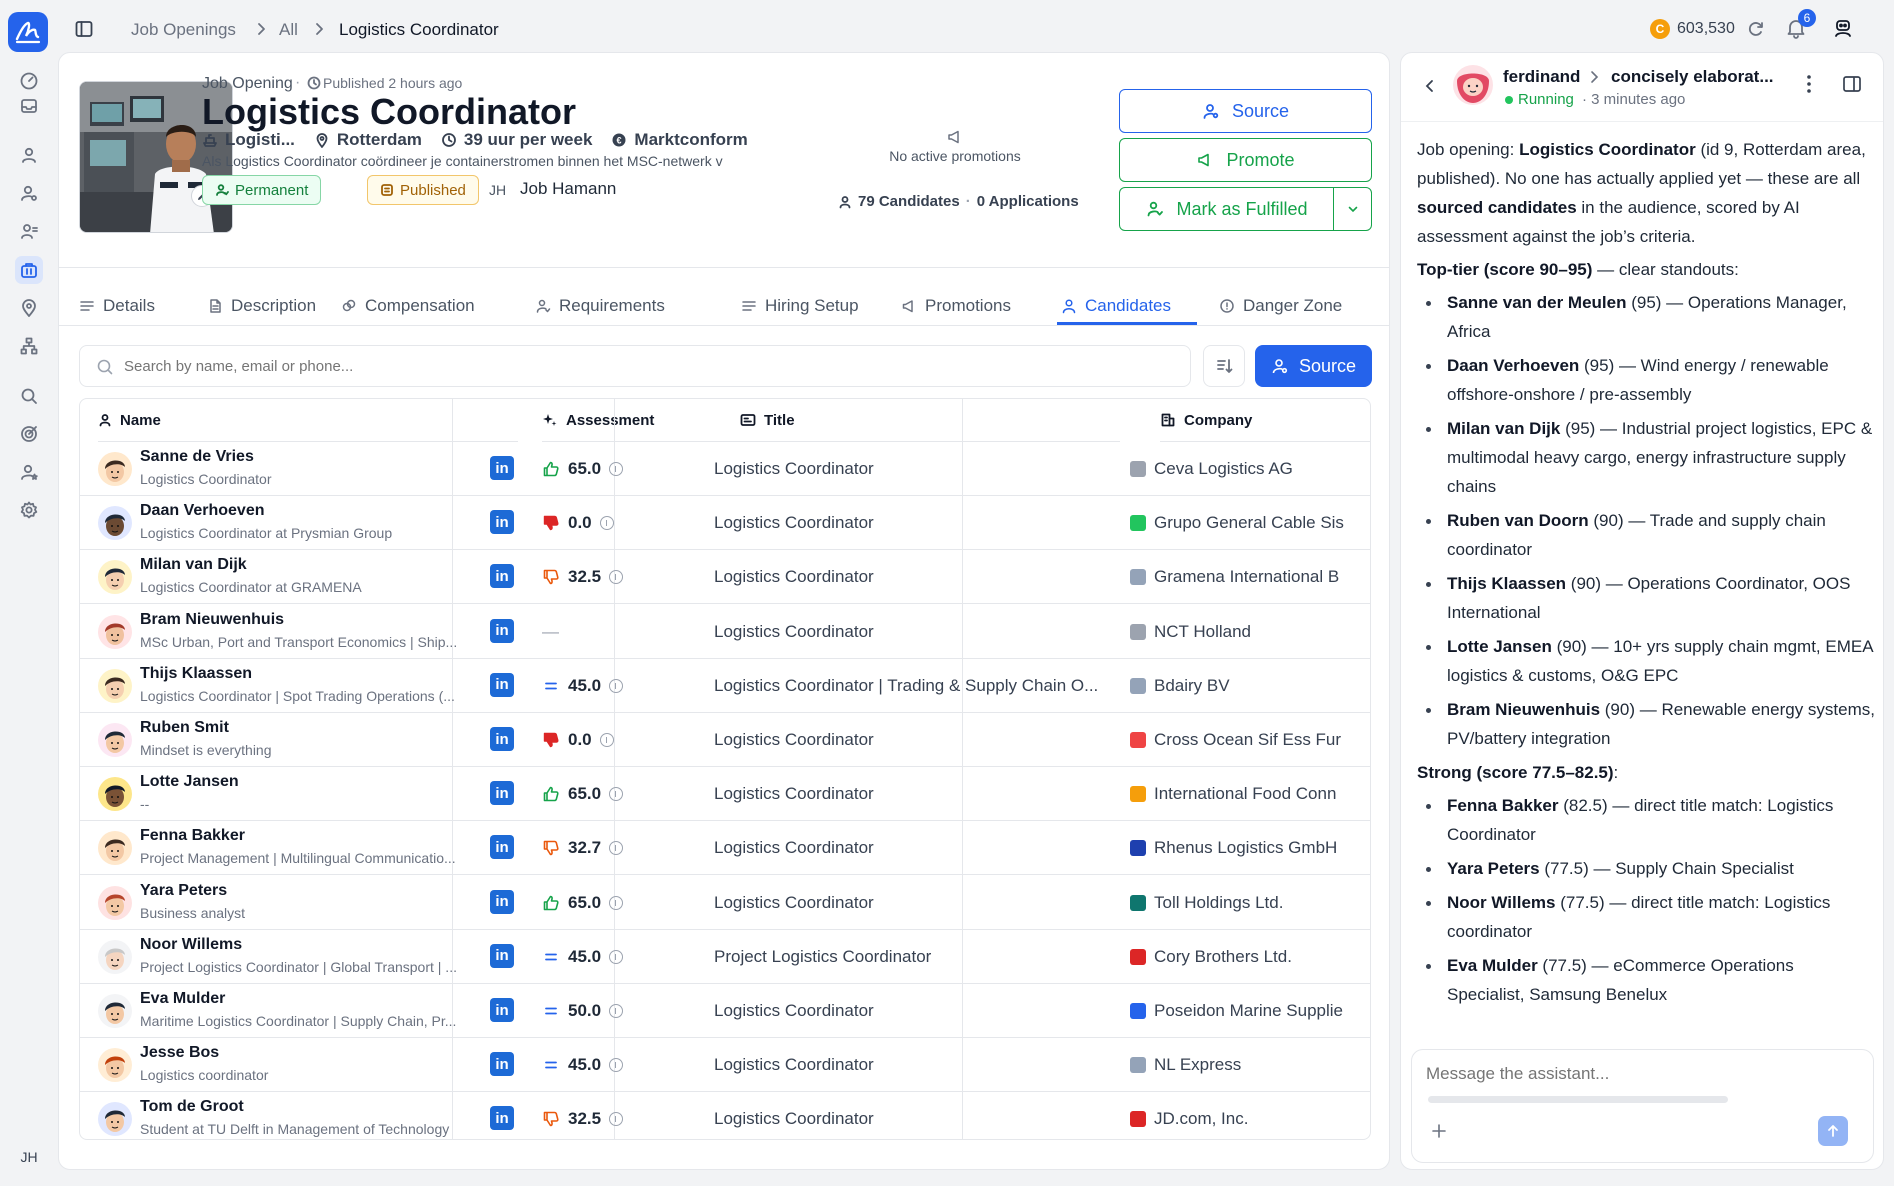 The height and width of the screenshot is (1186, 1894). Describe the element at coordinates (1245, 160) in the screenshot. I see `promote-button: Promote` at that location.